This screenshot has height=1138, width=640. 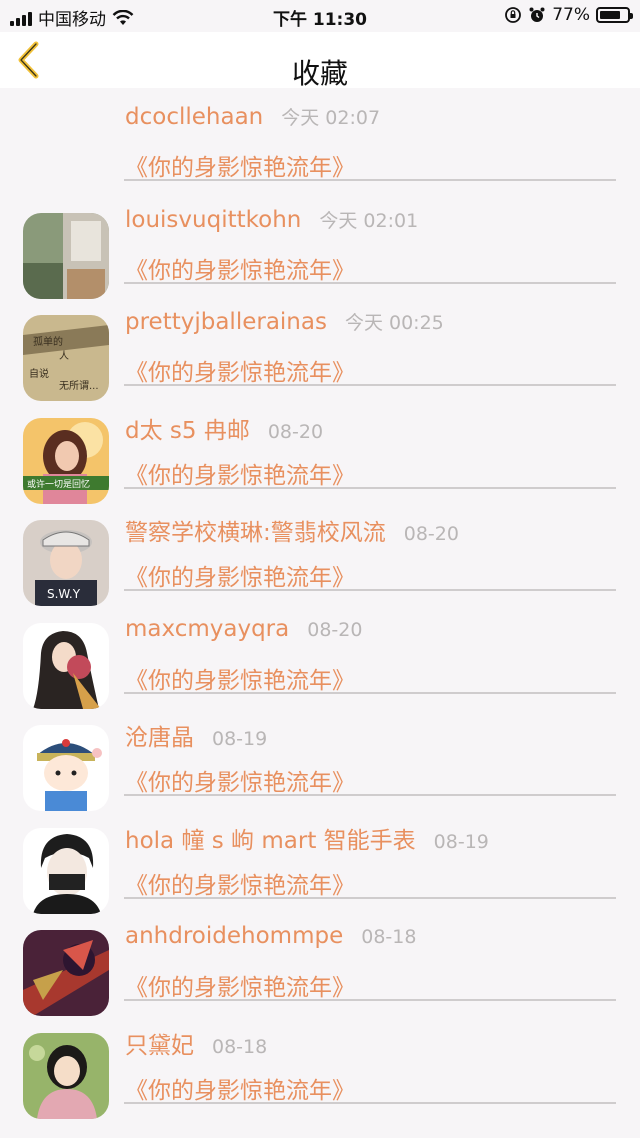 What do you see at coordinates (270, 838) in the screenshot?
I see `user-name: hola 幢 s 岣 mart 智能手表` at bounding box center [270, 838].